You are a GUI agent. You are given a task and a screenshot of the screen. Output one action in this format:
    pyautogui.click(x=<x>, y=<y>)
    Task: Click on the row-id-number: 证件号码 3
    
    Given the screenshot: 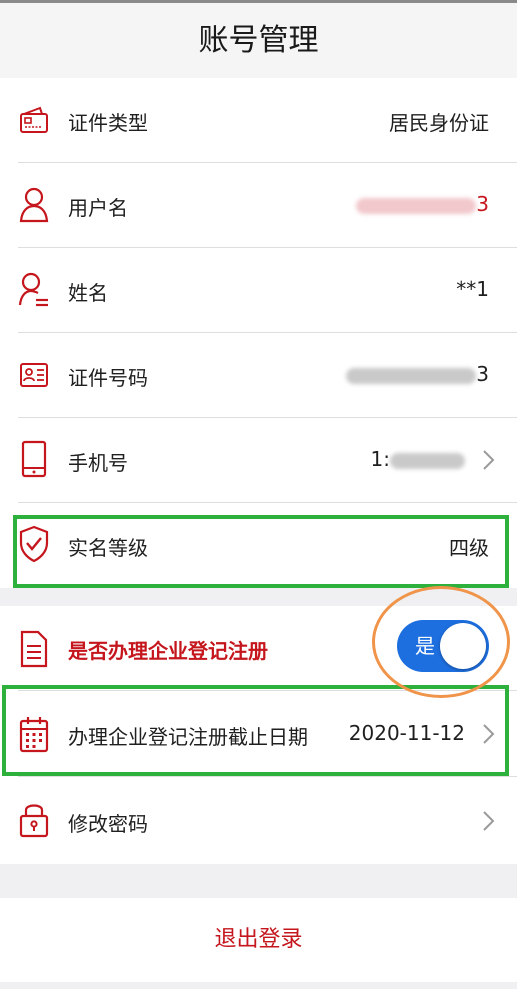 What is the action you would take?
    pyautogui.click(x=258, y=375)
    